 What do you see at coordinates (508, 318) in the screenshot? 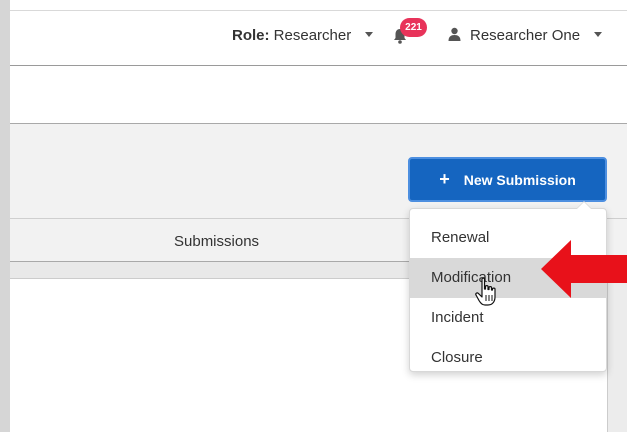
I see `menu-item-incident: Incident` at bounding box center [508, 318].